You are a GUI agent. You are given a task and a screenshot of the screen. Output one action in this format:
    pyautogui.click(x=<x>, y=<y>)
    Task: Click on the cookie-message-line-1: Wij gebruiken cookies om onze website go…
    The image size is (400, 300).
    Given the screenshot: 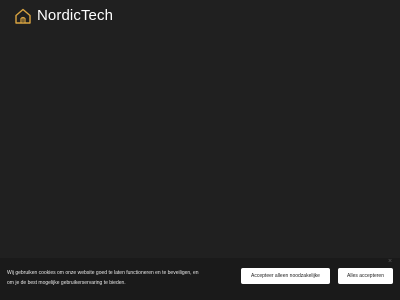 What is the action you would take?
    pyautogui.click(x=103, y=273)
    